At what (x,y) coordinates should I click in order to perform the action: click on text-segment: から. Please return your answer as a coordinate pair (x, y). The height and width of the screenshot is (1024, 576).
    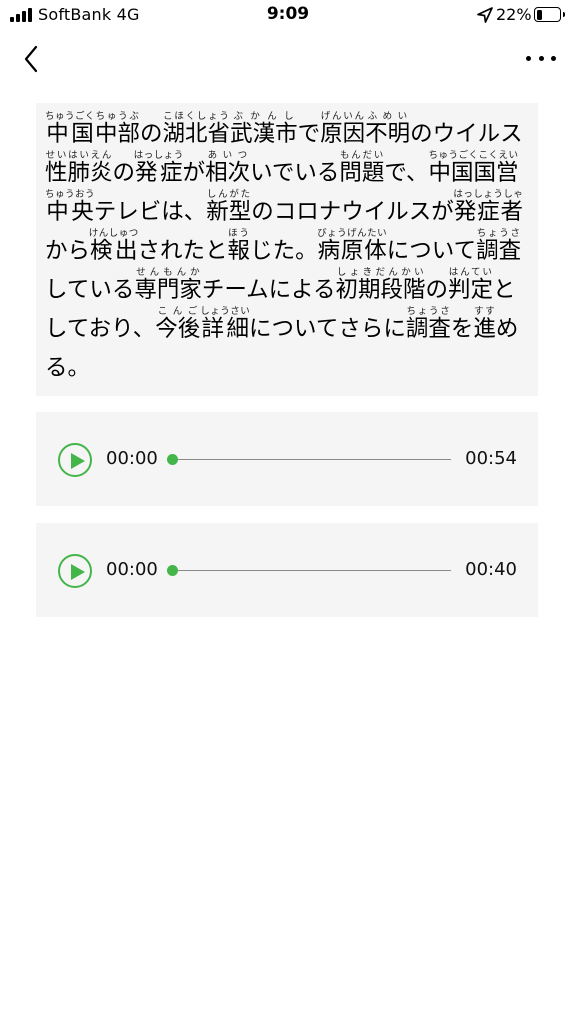
    Looking at the image, I should click on (68, 251).